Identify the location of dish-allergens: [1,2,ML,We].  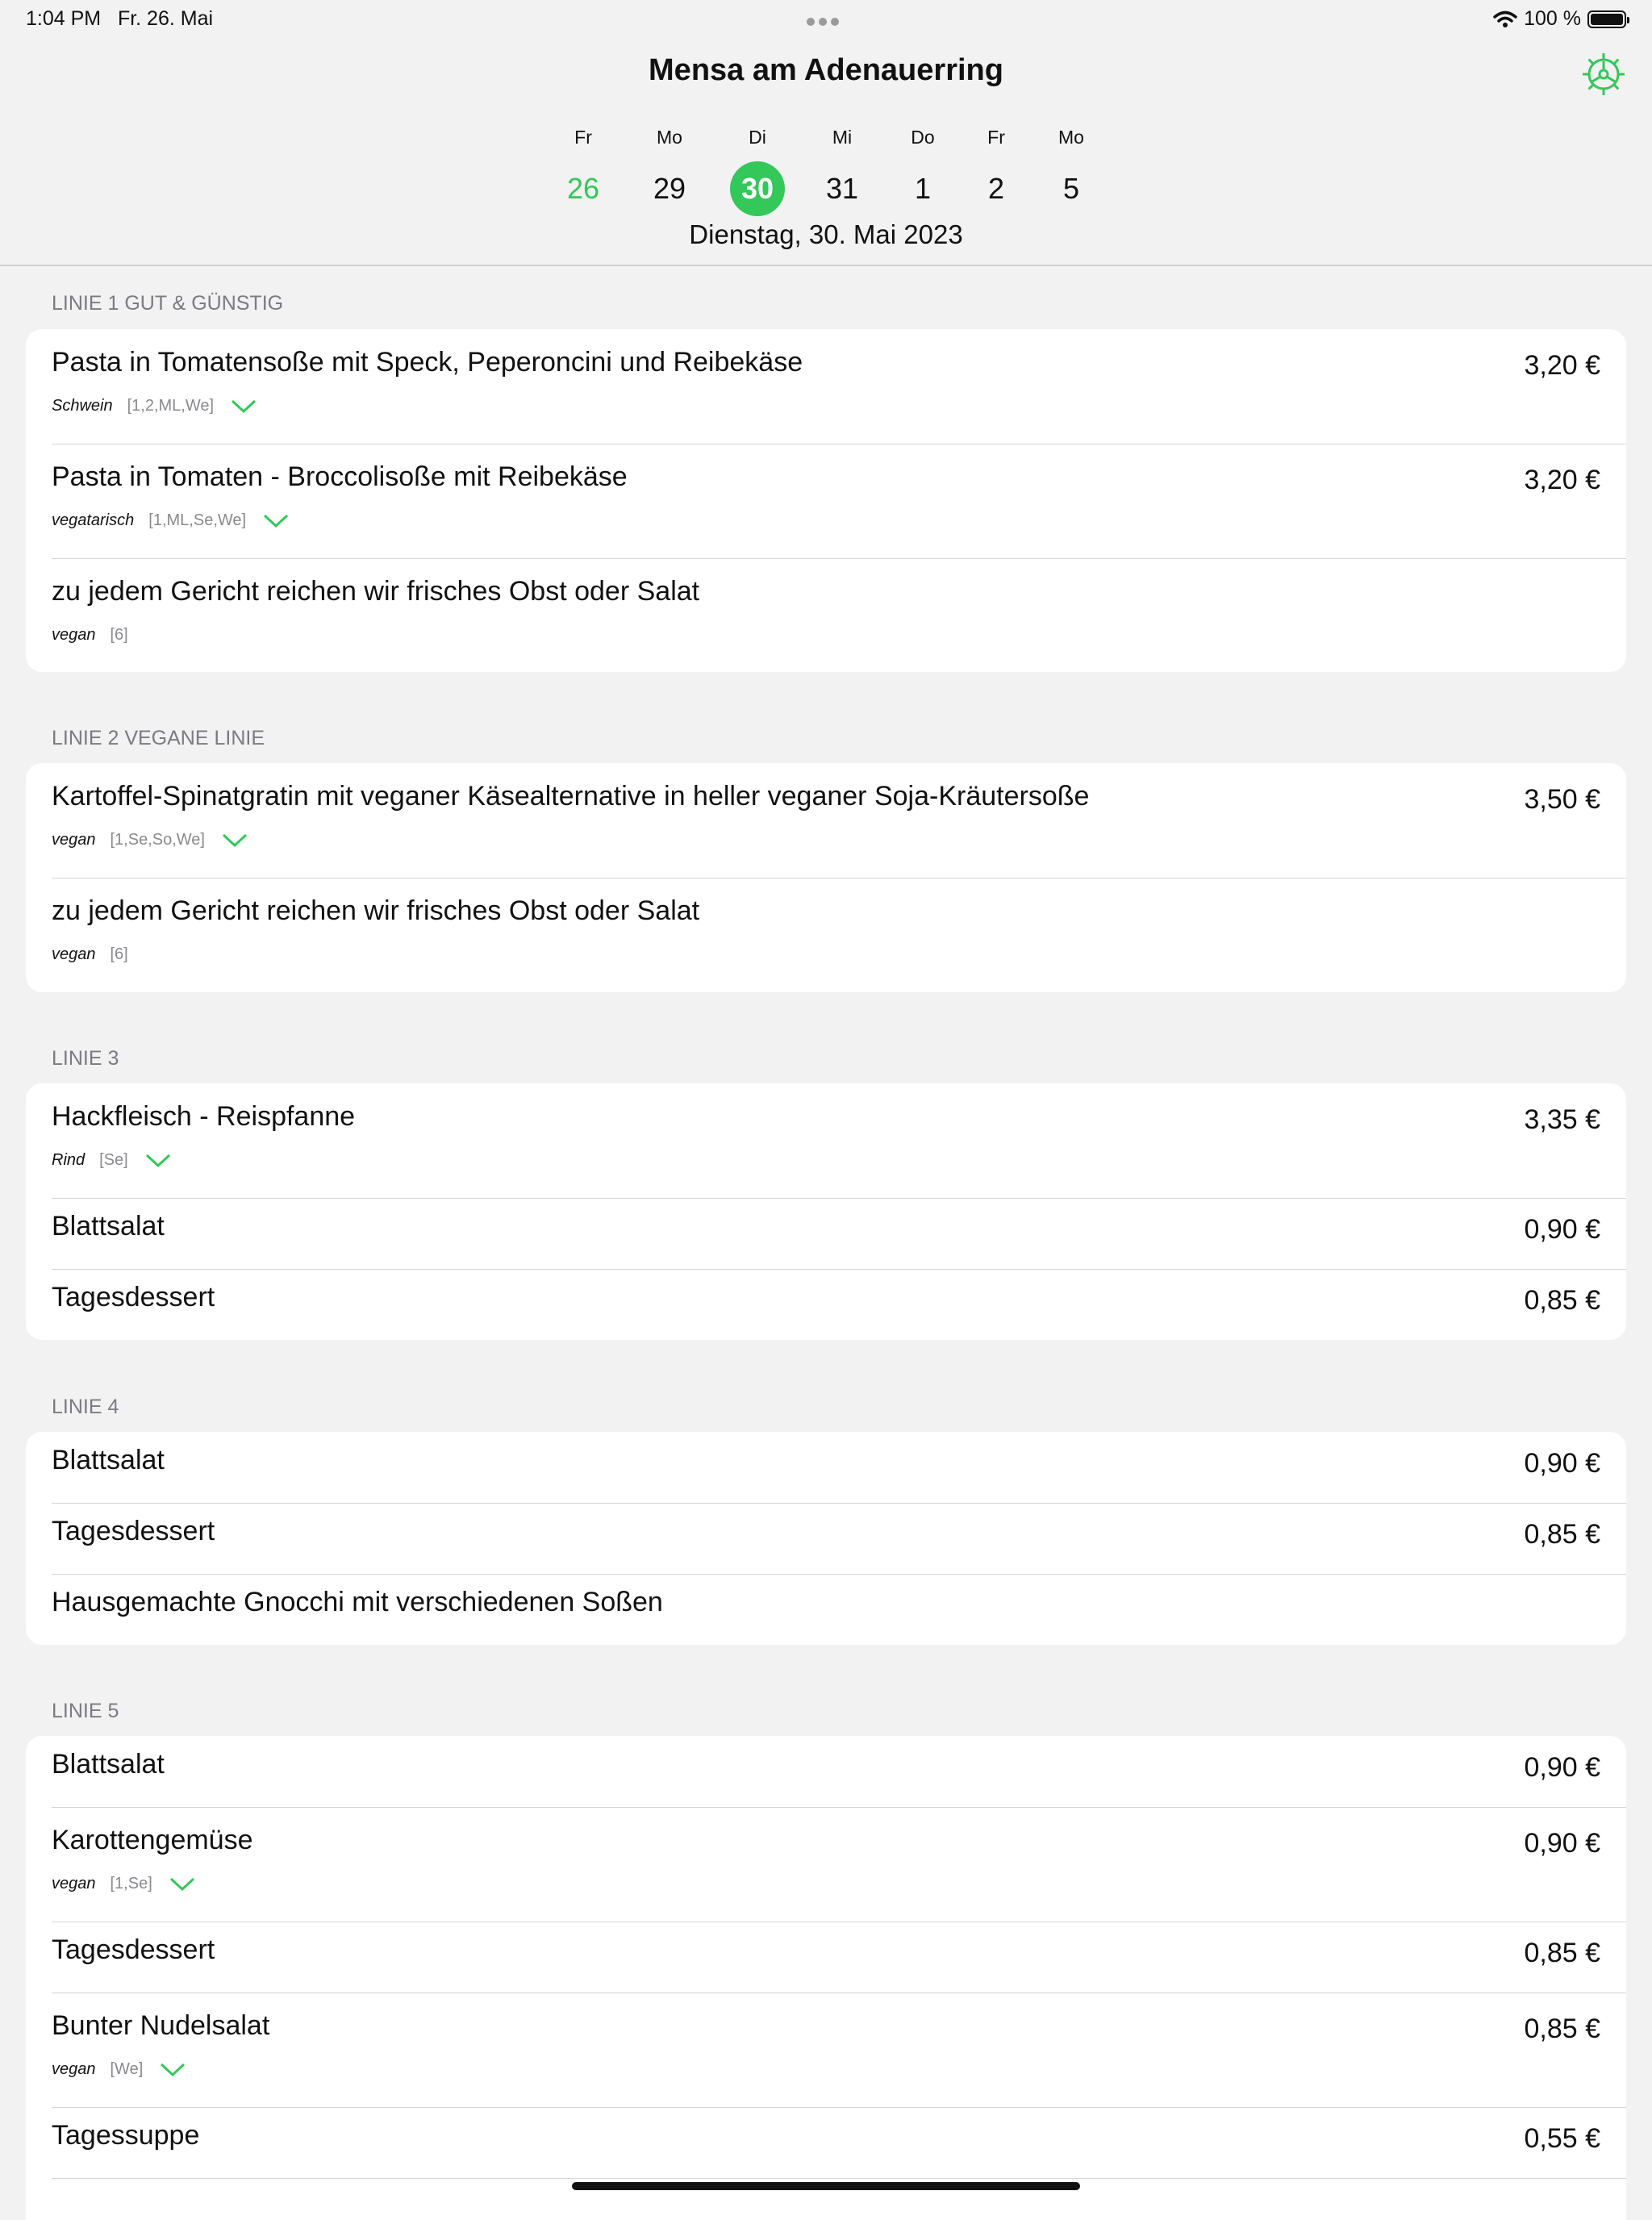
(171, 406).